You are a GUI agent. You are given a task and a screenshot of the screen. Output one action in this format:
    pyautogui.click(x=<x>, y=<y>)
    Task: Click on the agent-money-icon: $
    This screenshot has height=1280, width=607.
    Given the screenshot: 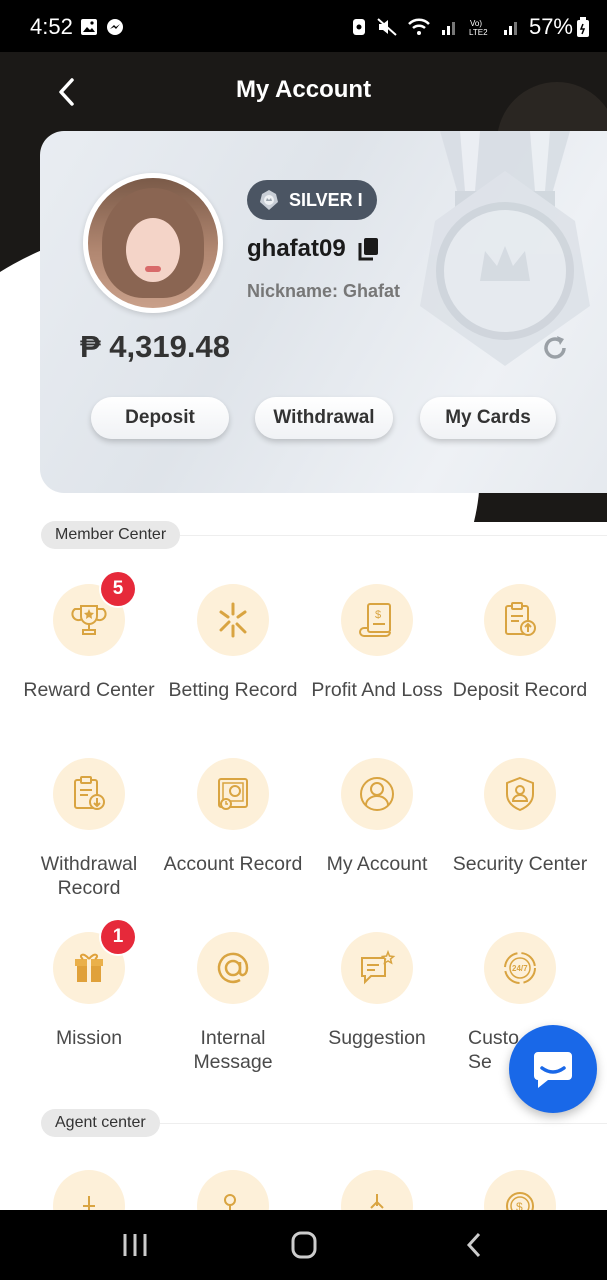 What is the action you would take?
    pyautogui.click(x=520, y=1201)
    